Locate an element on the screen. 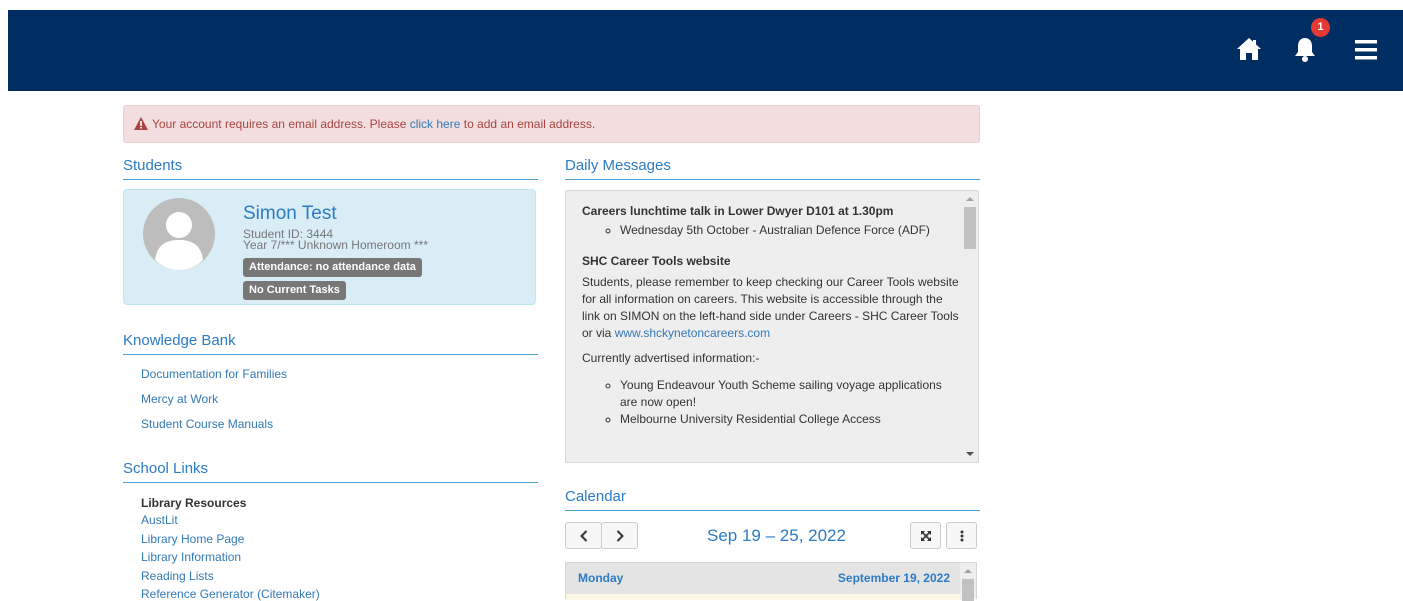  menu-icon is located at coordinates (1366, 51).